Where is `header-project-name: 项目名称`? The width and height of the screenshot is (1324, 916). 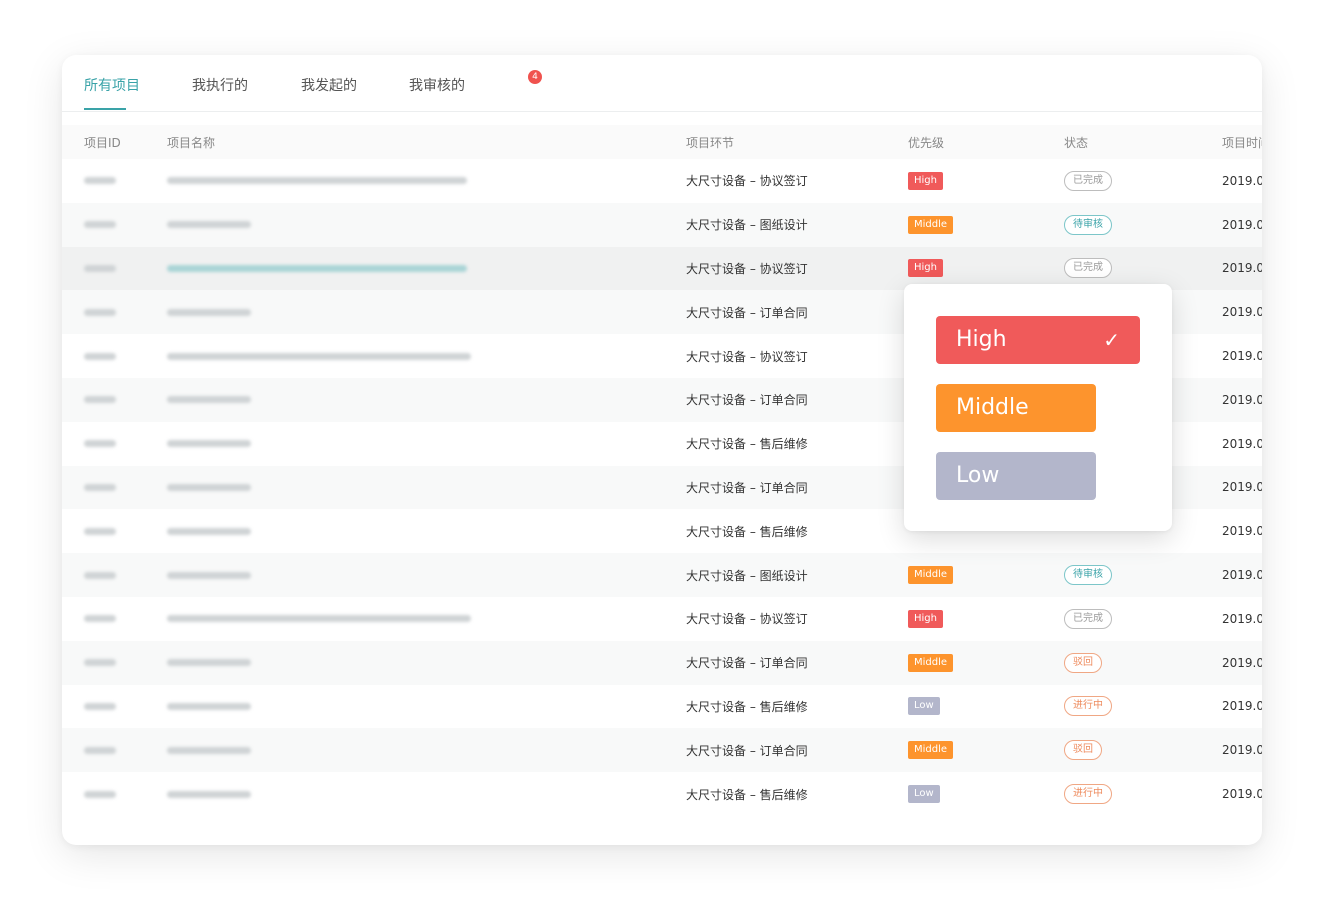
header-project-name: 项目名称 is located at coordinates (191, 143).